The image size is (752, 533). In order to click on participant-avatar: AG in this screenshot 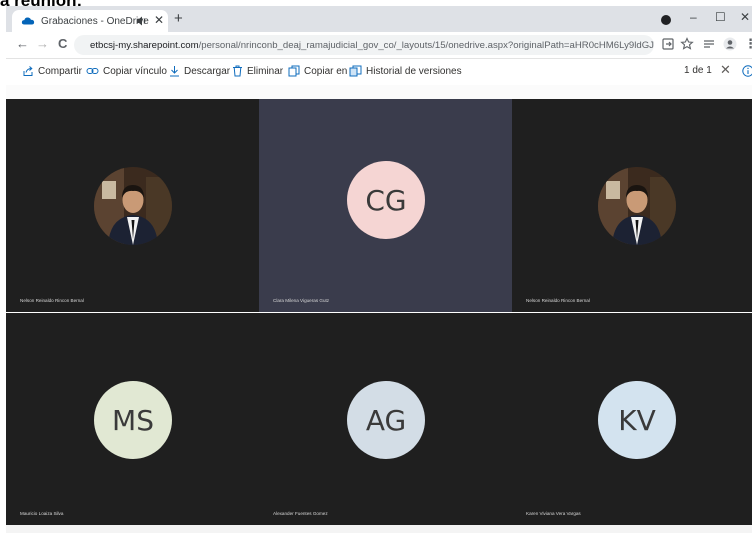, I will do `click(386, 420)`.